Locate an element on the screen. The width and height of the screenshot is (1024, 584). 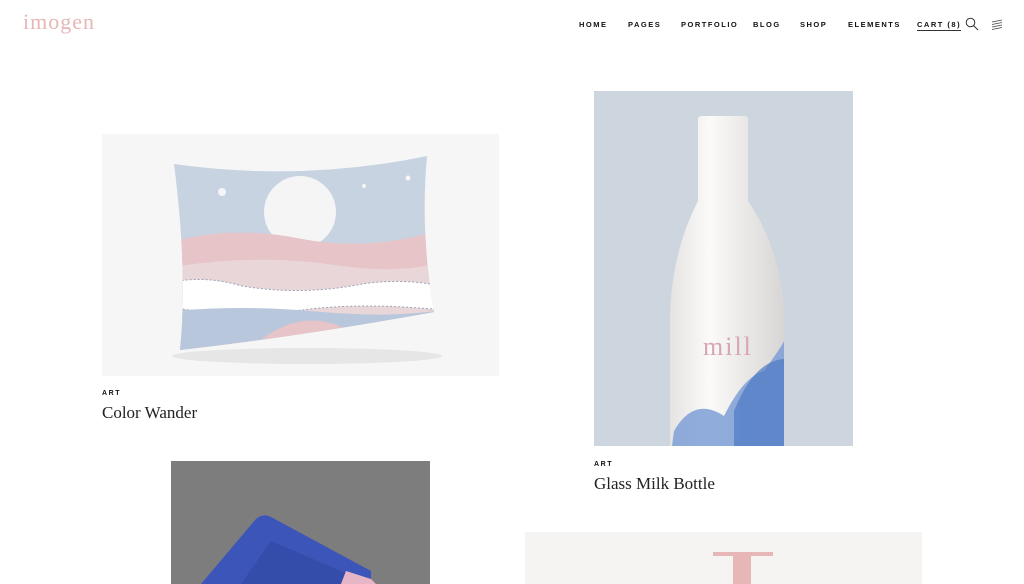
envelope-illustration is located at coordinates (288, 549).